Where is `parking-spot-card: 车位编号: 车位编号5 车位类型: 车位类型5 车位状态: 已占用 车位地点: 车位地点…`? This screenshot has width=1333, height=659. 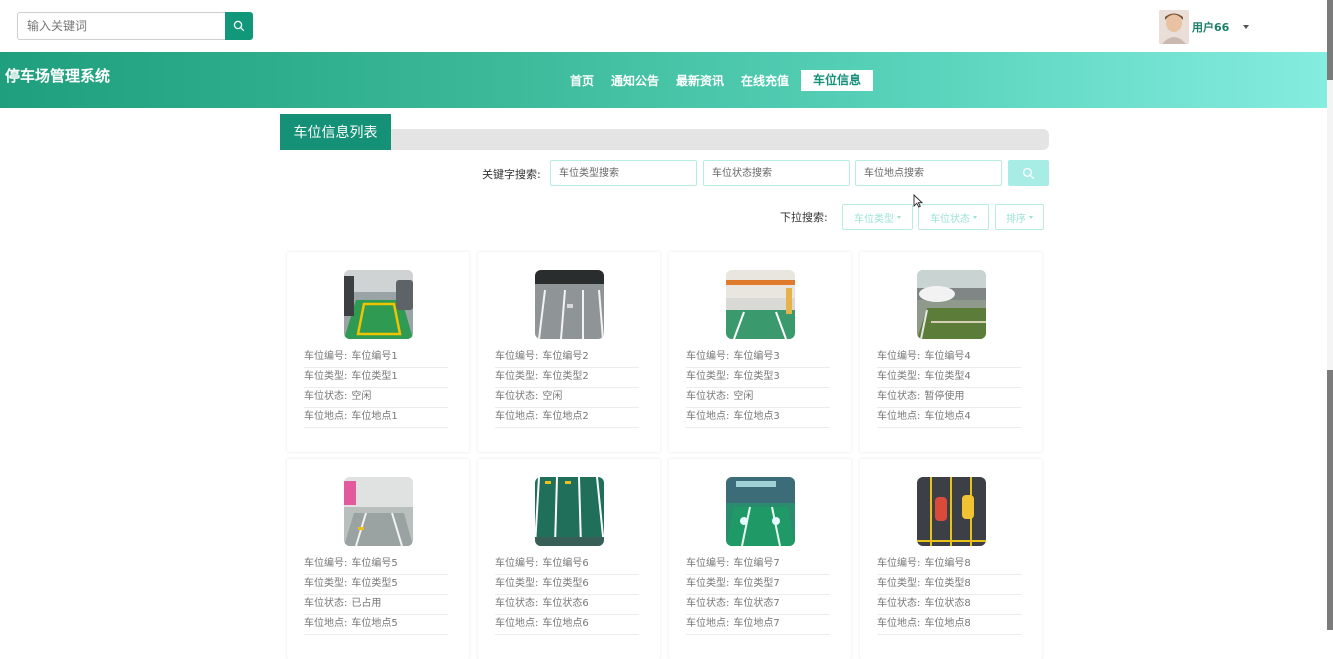
parking-spot-card: 车位编号: 车位编号5 车位类型: 车位类型5 车位状态: 已占用 车位地点: 车位地点… is located at coordinates (378, 559).